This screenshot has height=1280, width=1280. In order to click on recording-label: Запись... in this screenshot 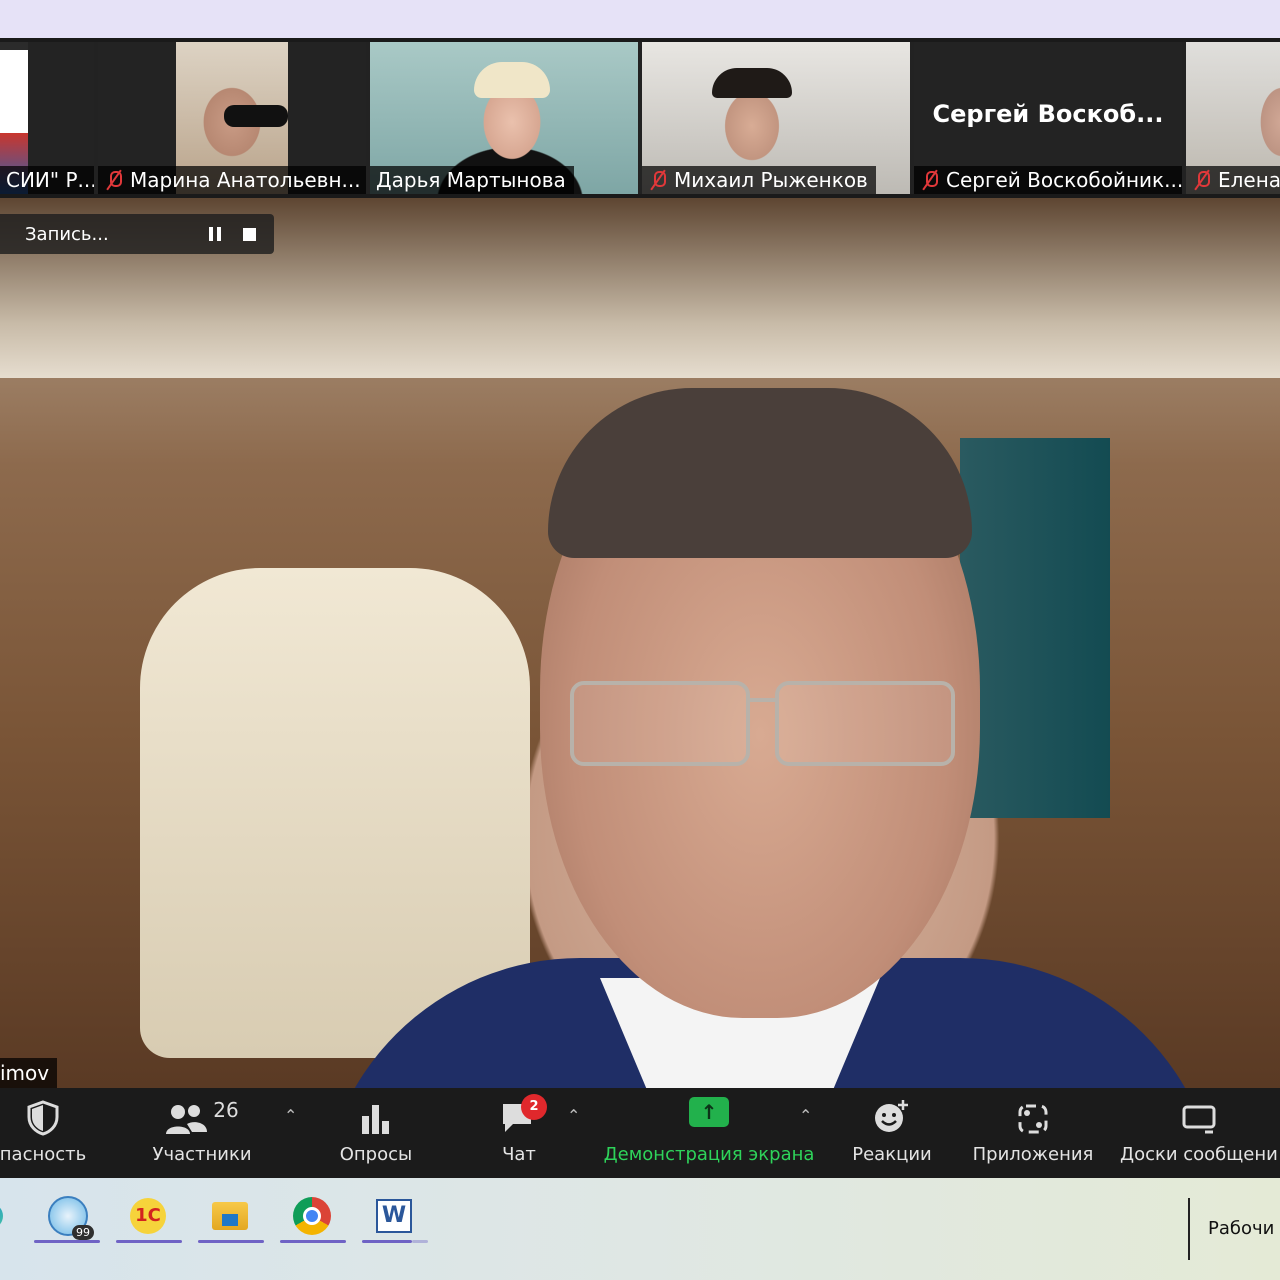, I will do `click(67, 234)`.